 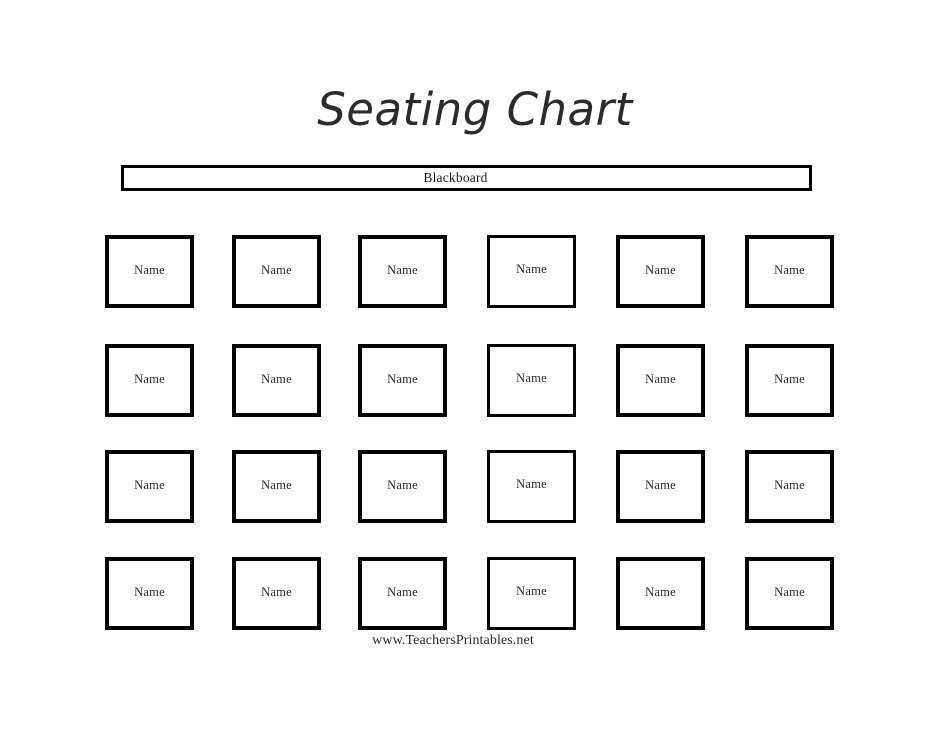 What do you see at coordinates (455, 177) in the screenshot?
I see `blackboard-label: Blackboard` at bounding box center [455, 177].